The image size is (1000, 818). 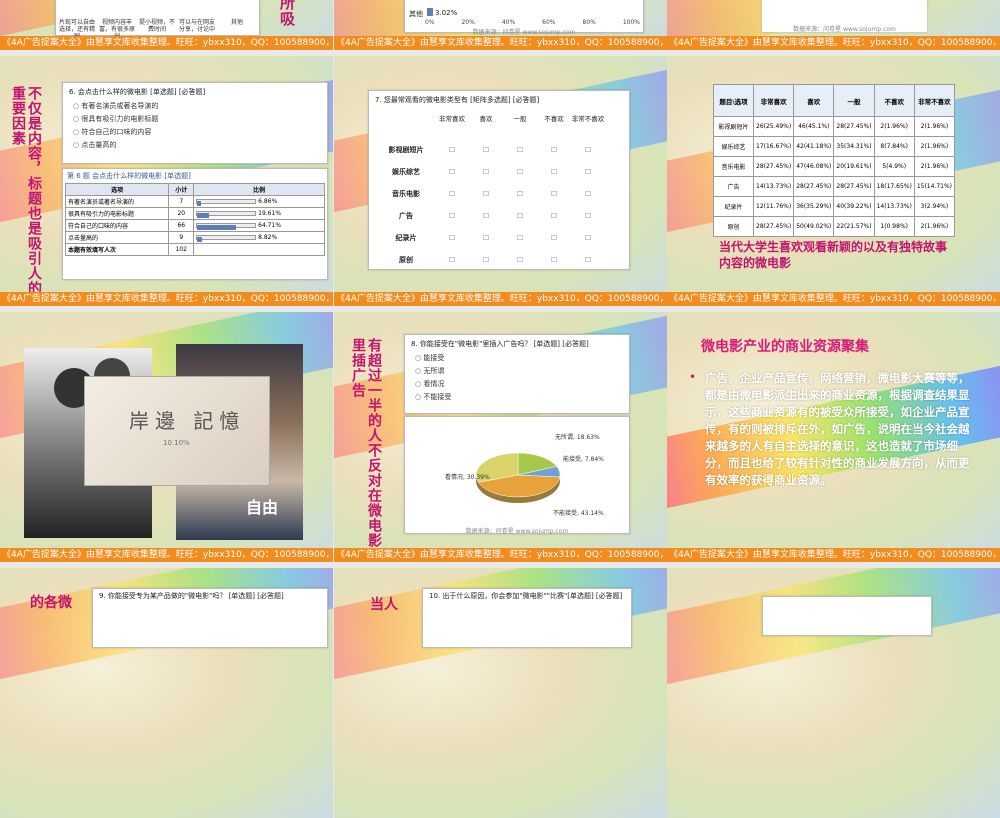 I want to click on radio-option: 不能接受, so click(x=522, y=397).